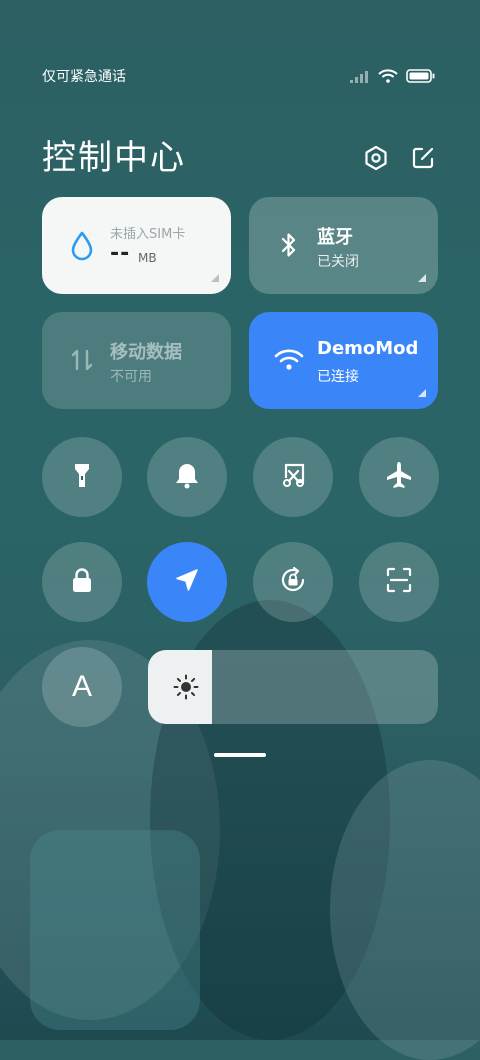 This screenshot has height=1060, width=480. What do you see at coordinates (115, 930) in the screenshot?
I see `background-photo` at bounding box center [115, 930].